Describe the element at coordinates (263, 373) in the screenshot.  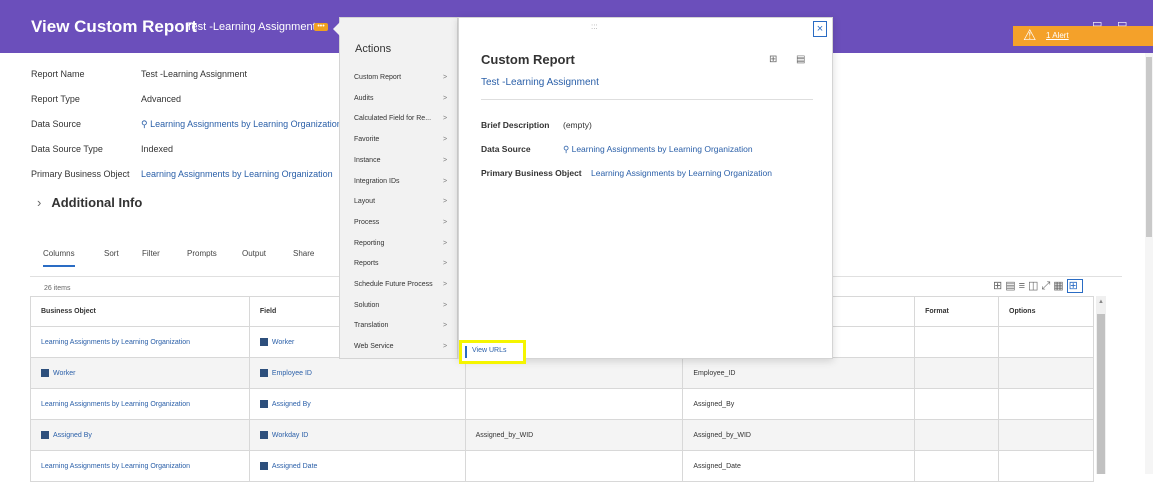
I see `field-icon` at that location.